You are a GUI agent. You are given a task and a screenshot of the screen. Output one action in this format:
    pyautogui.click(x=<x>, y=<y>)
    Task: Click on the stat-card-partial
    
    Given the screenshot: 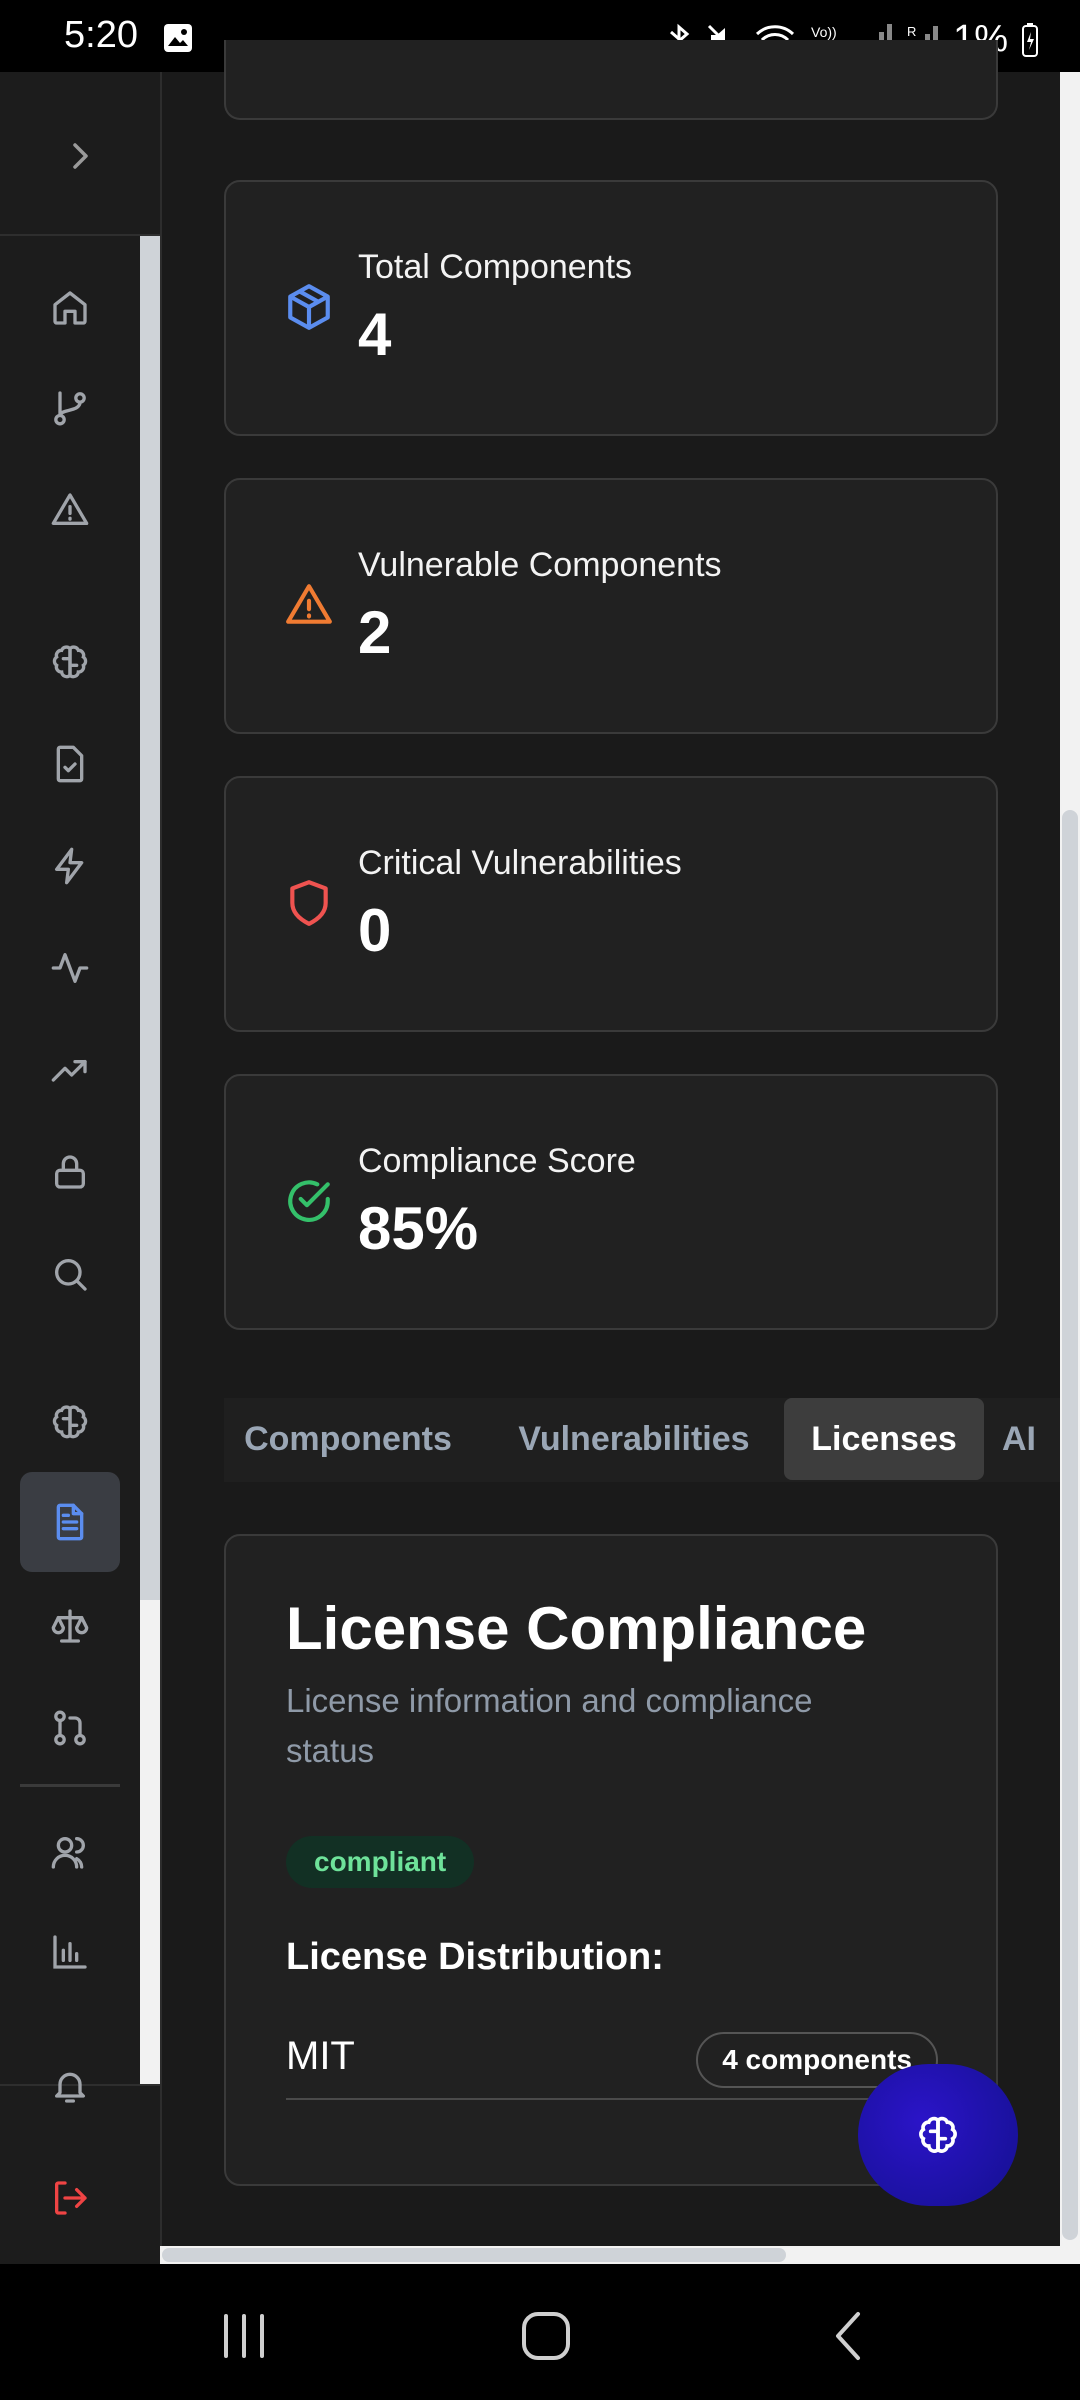 What is the action you would take?
    pyautogui.click(x=611, y=80)
    